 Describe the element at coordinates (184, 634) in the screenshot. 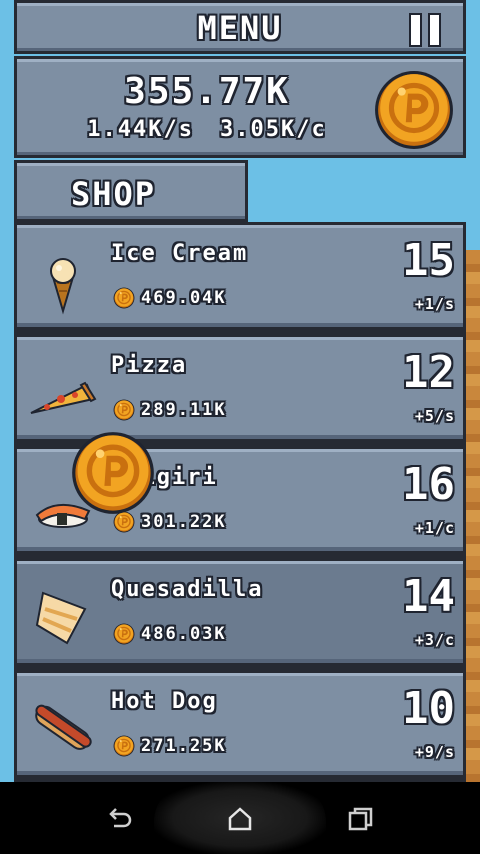

I see `item-cost-value: 486.03K` at that location.